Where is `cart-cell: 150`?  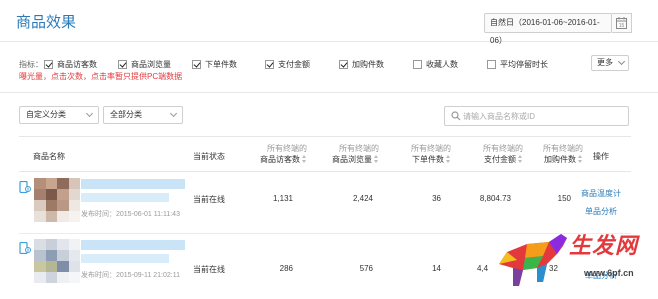
cart-cell: 150 is located at coordinates (564, 198).